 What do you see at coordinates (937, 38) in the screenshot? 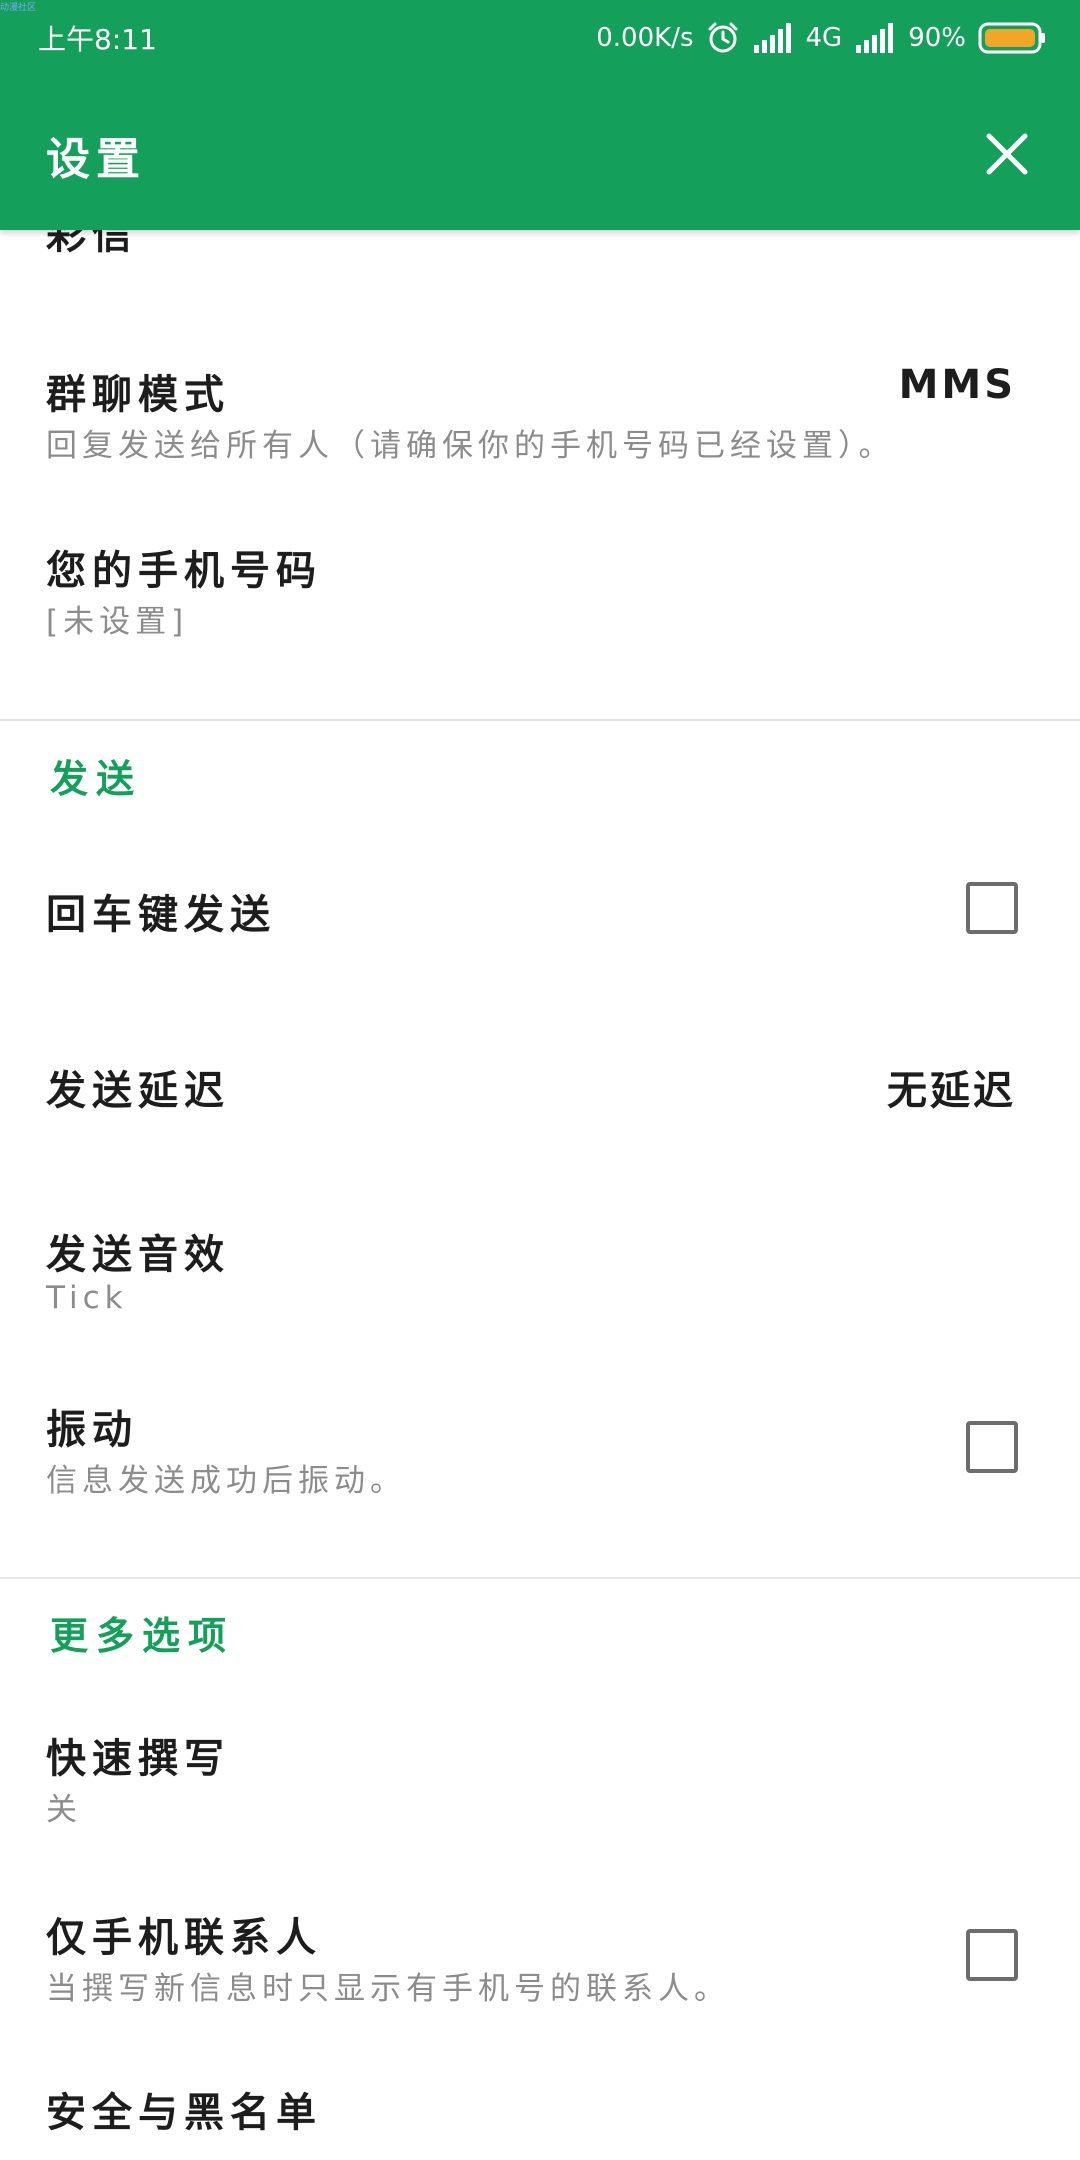
I see `battery-percent: 90%` at bounding box center [937, 38].